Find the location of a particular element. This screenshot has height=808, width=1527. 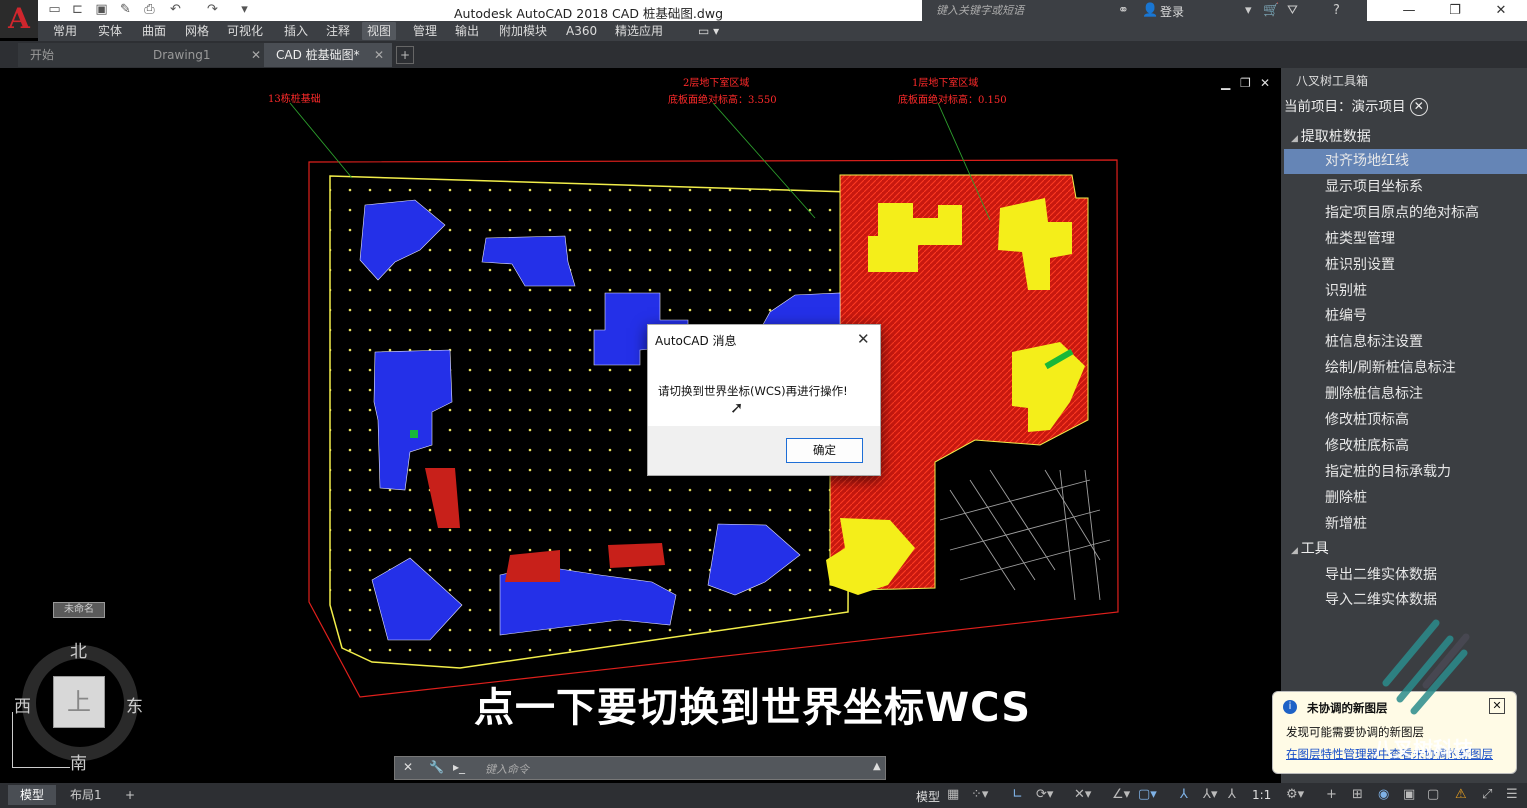

login-dropdown-icon: ▾ is located at coordinates (1248, 10).